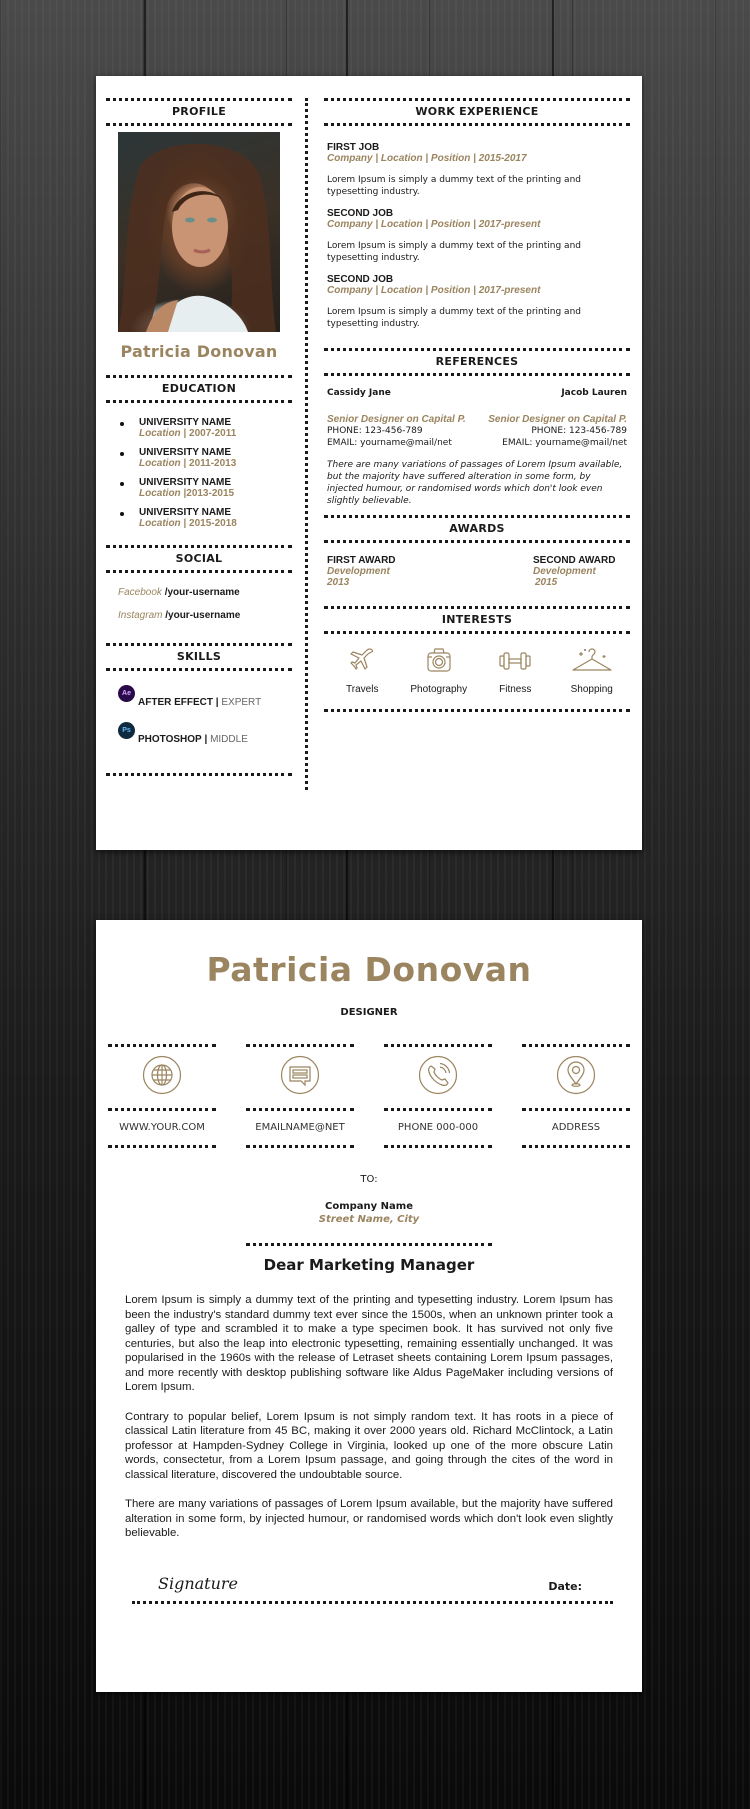 This screenshot has width=750, height=1809. Describe the element at coordinates (300, 1096) in the screenshot. I see `contact-item-email: EMAILNAME@NET` at that location.